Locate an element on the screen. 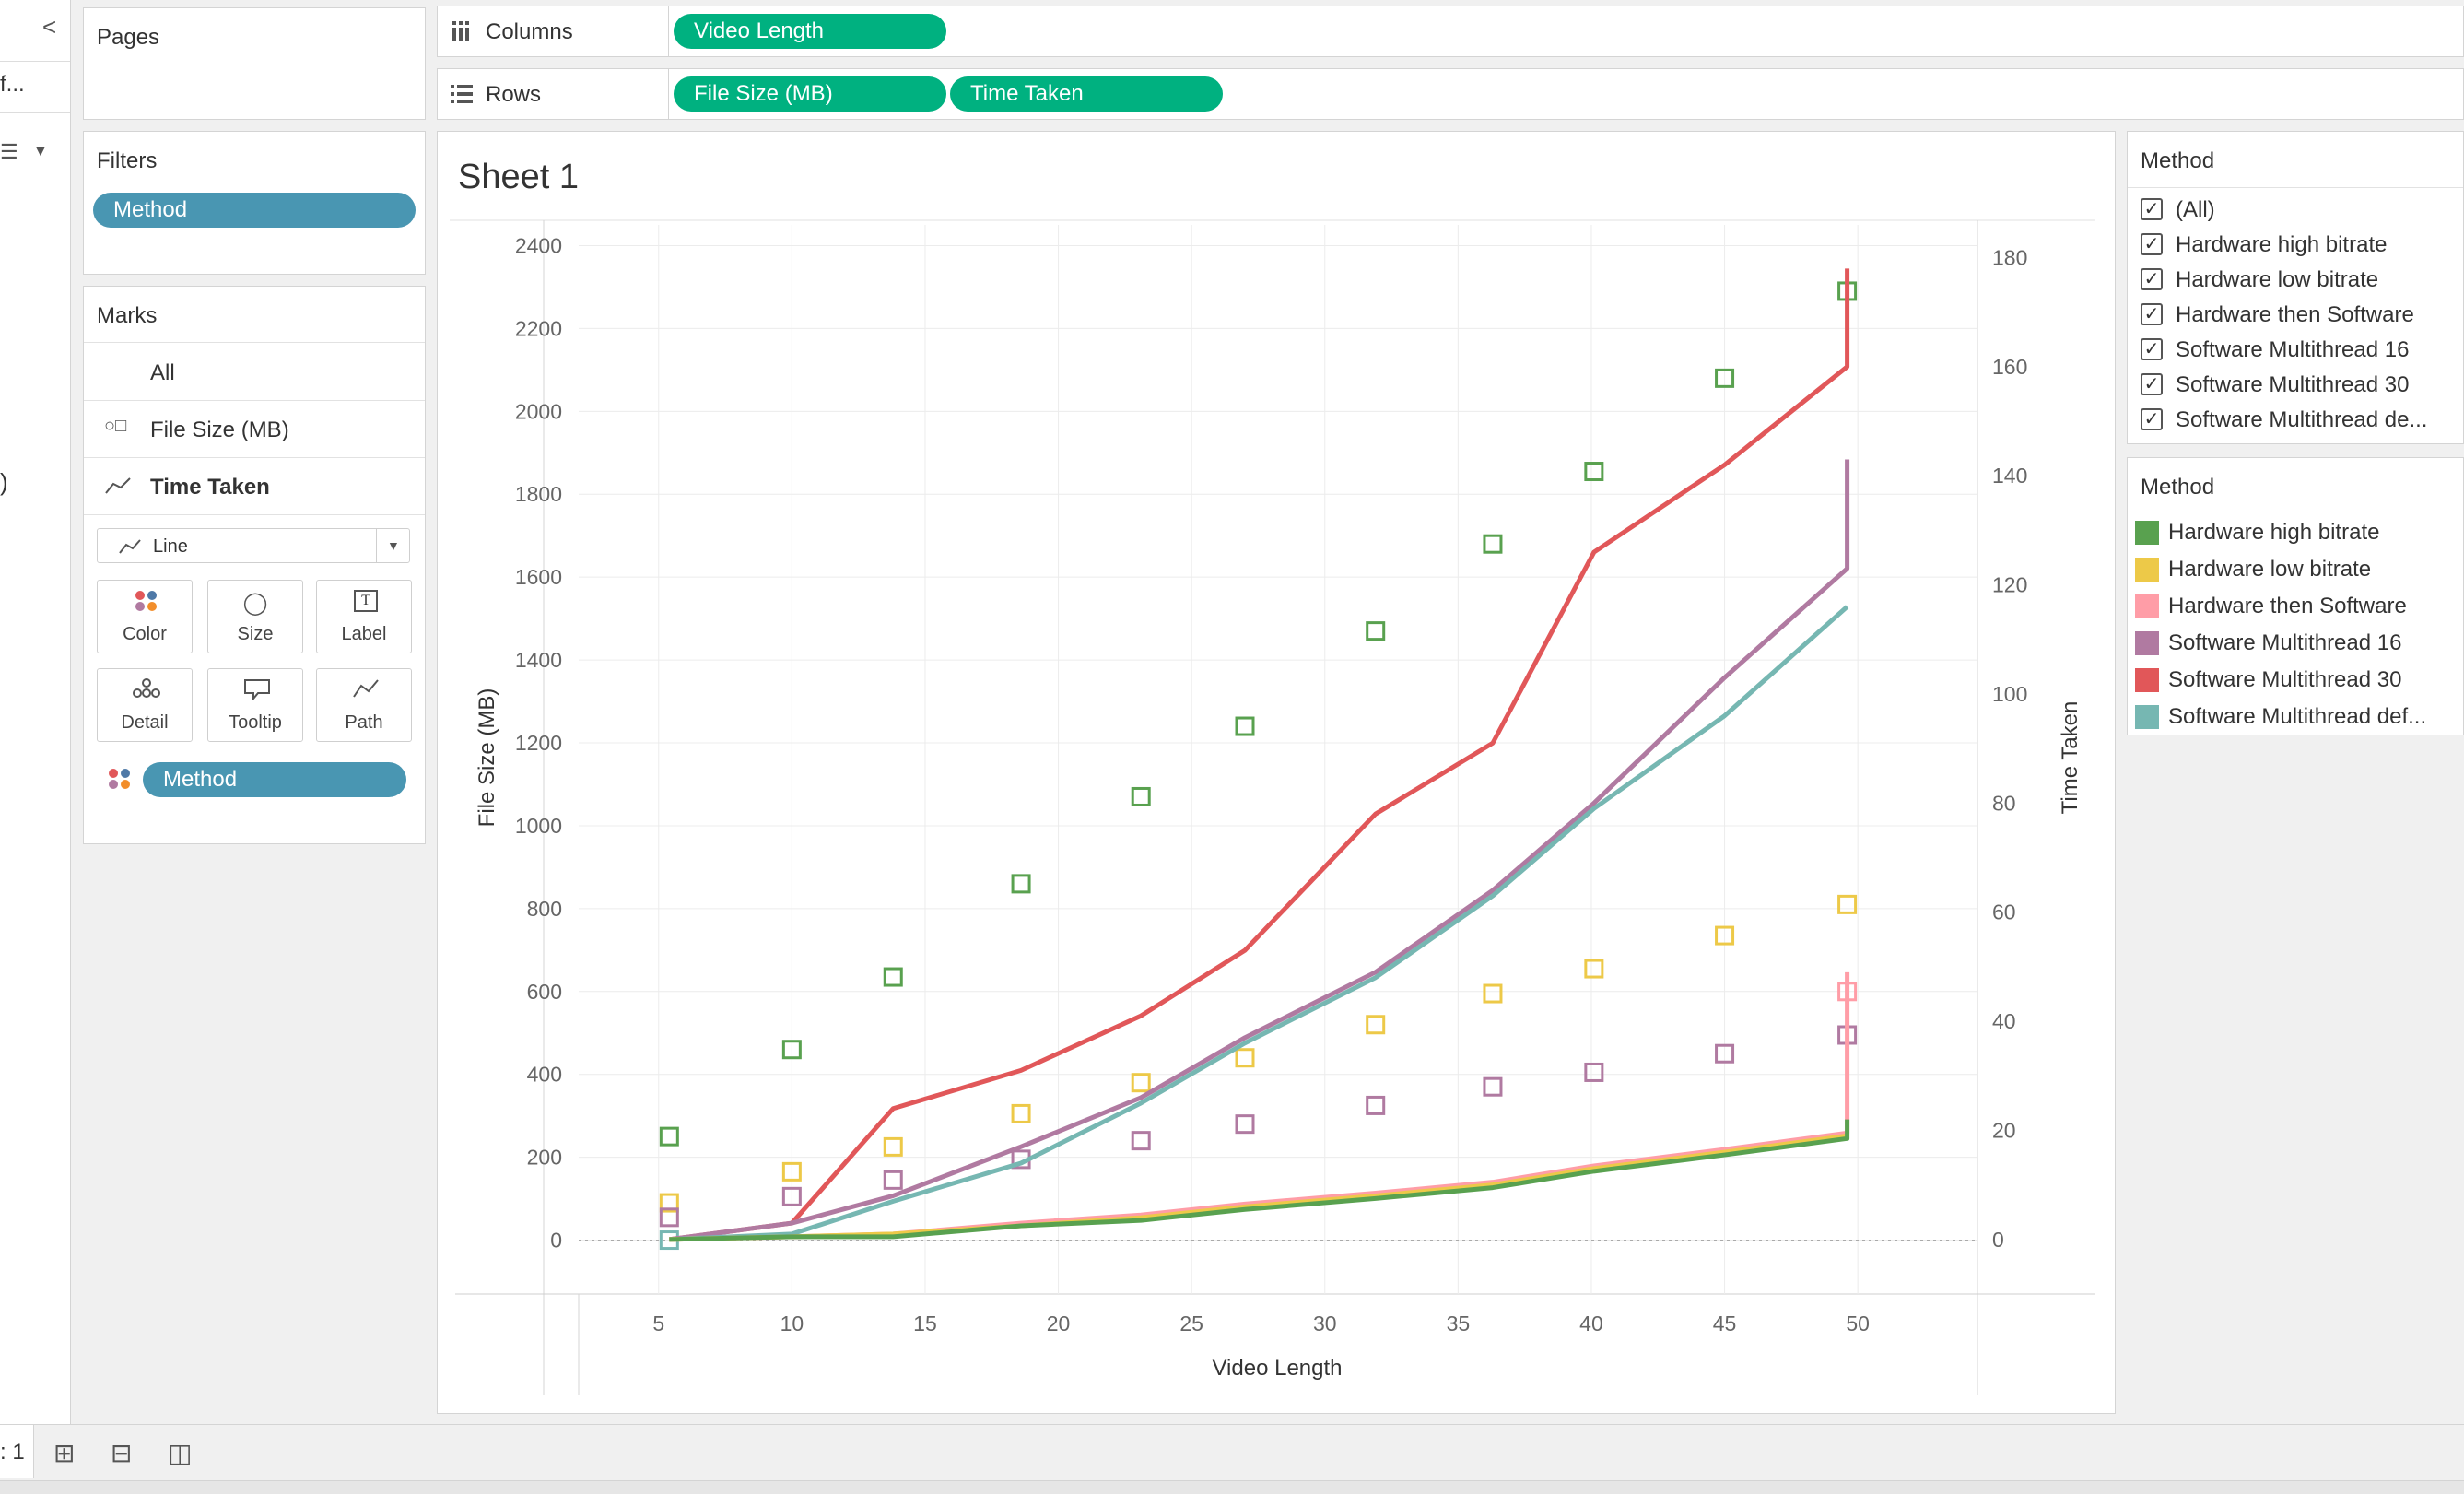 The width and height of the screenshot is (2464, 1494). row-pill-file-size: File Size (MB) is located at coordinates (810, 94).